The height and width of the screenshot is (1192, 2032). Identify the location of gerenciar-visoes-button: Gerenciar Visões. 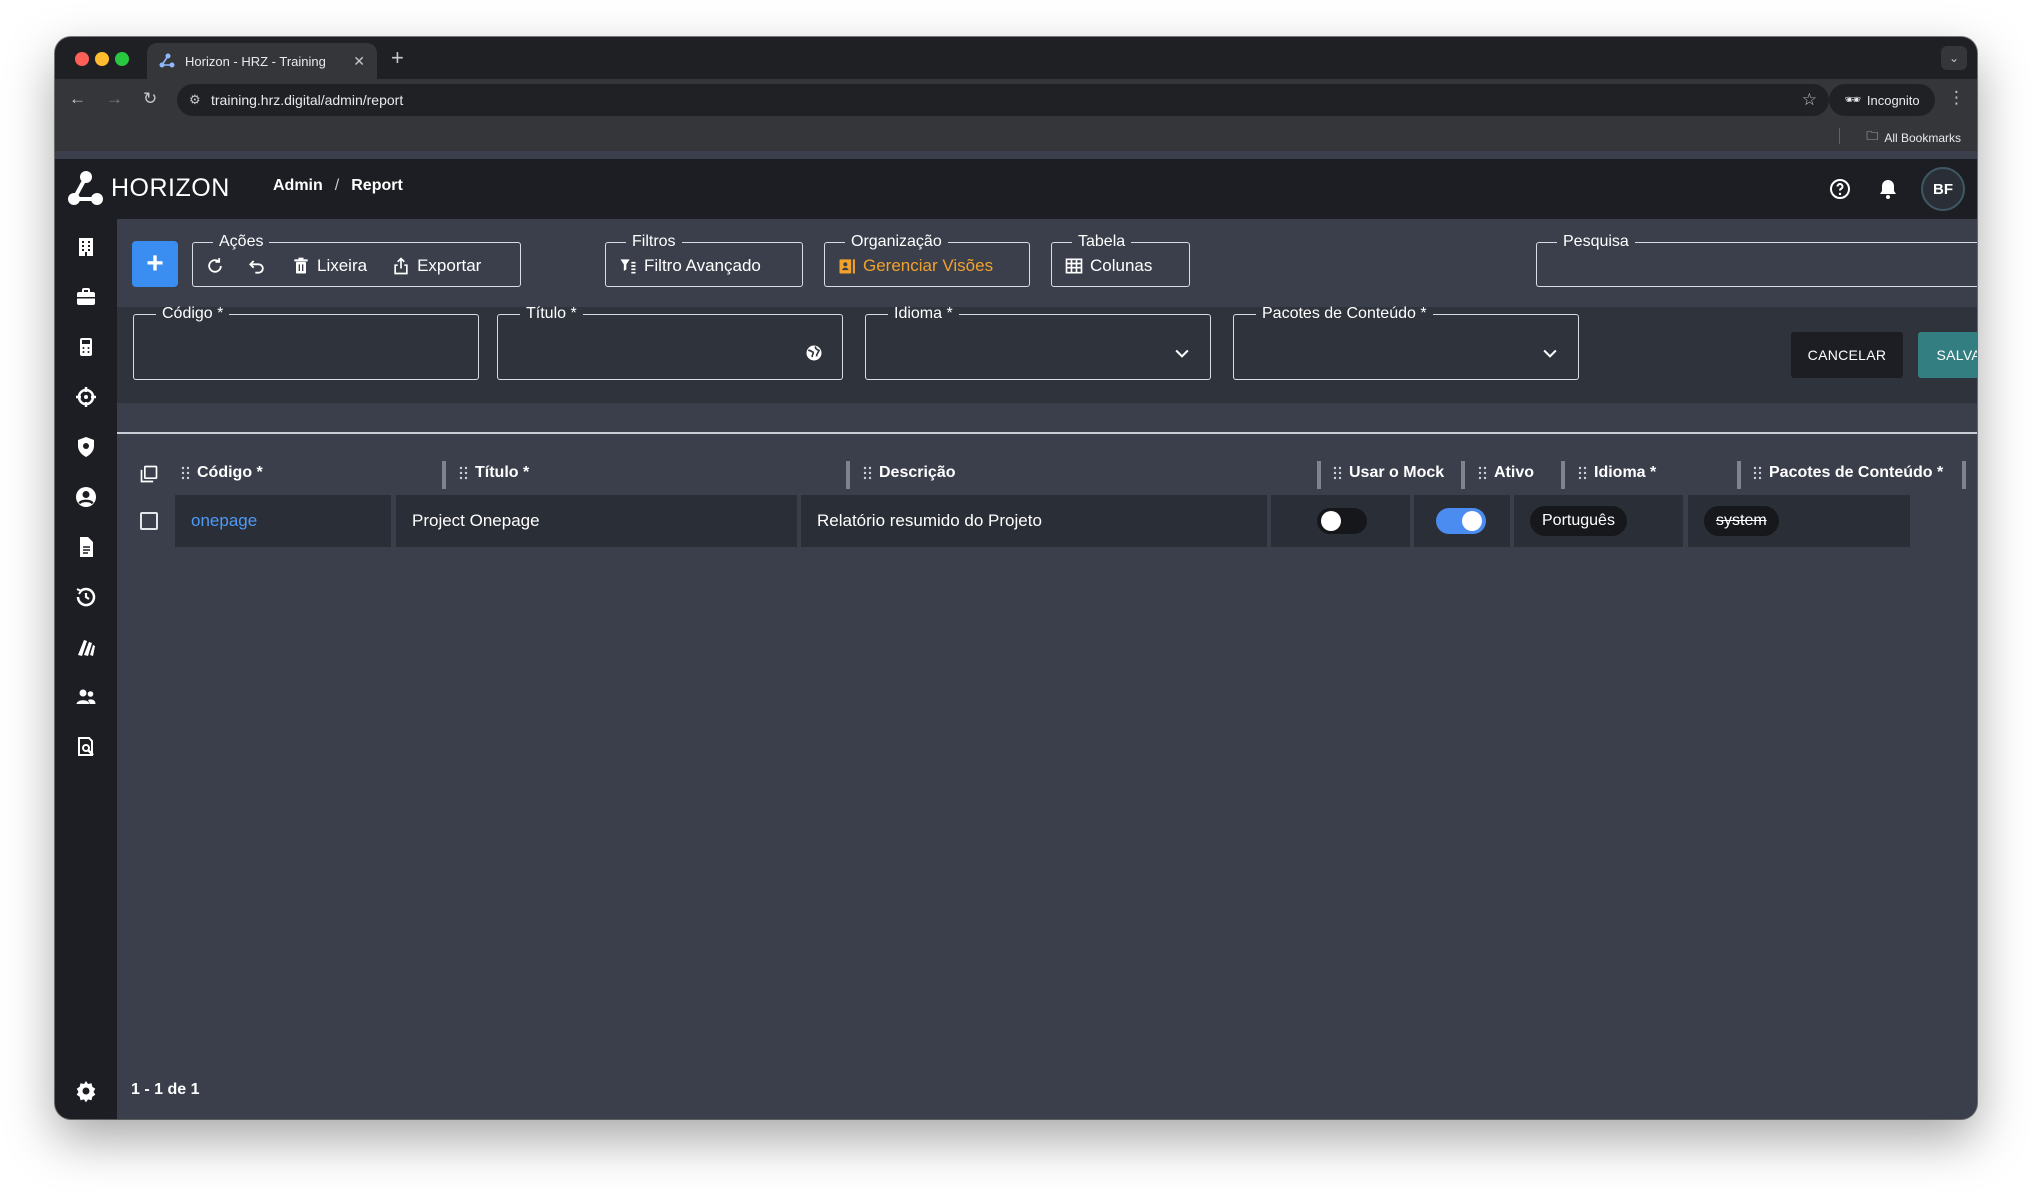
(915, 266).